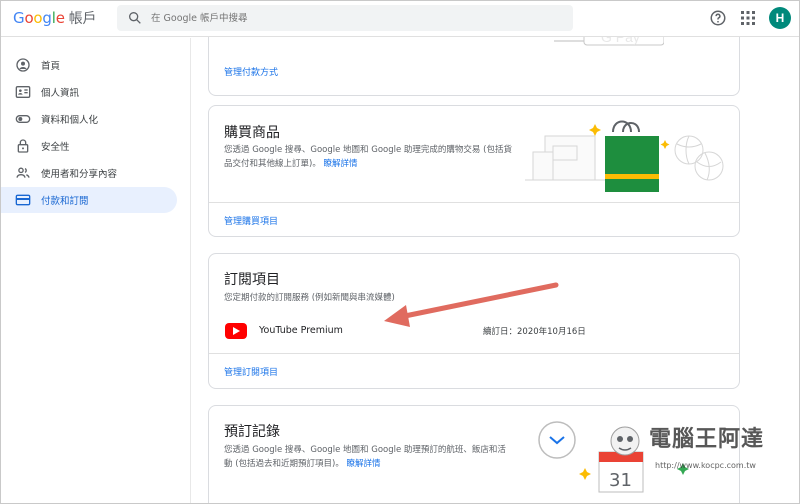  I want to click on shopping-bag-illustration, so click(624, 156).